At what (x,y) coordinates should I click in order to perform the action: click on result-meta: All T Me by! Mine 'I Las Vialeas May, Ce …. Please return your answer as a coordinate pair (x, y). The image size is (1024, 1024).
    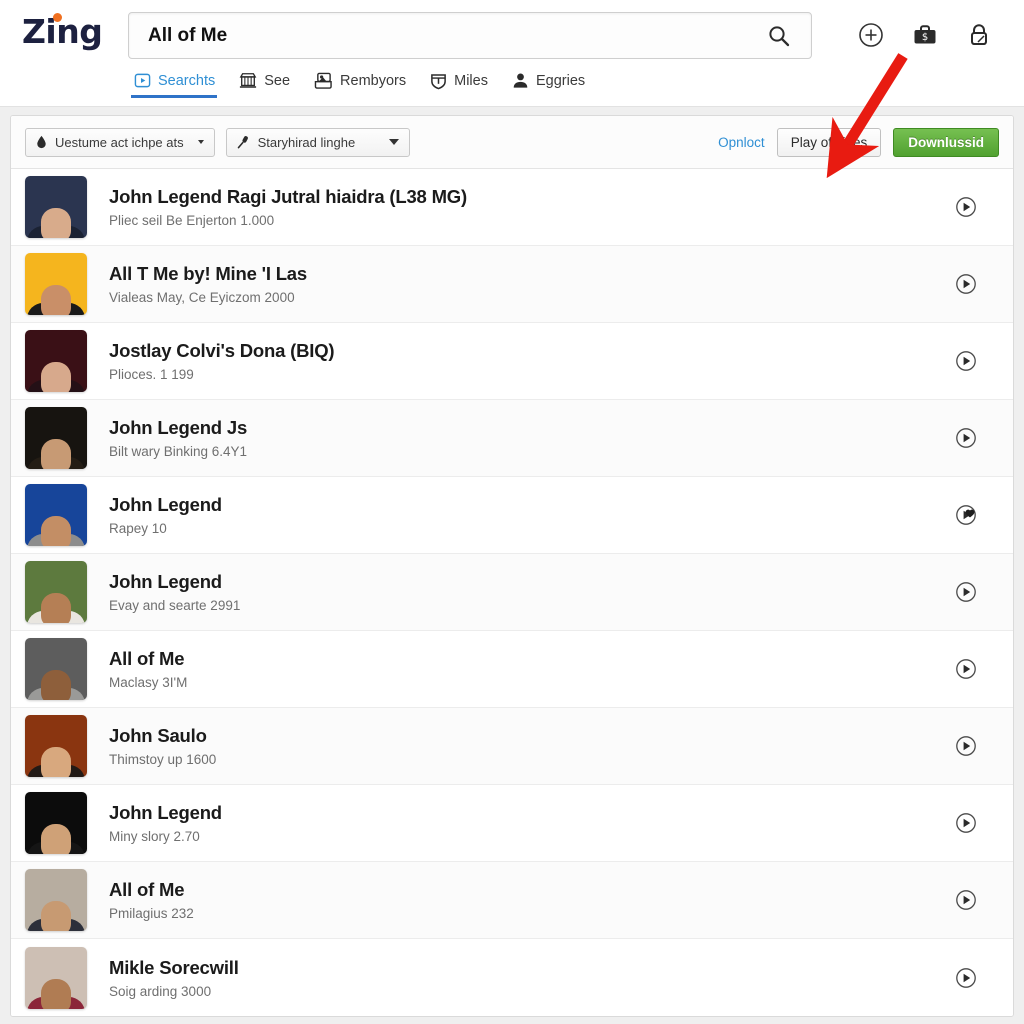
    Looking at the image, I should click on (208, 284).